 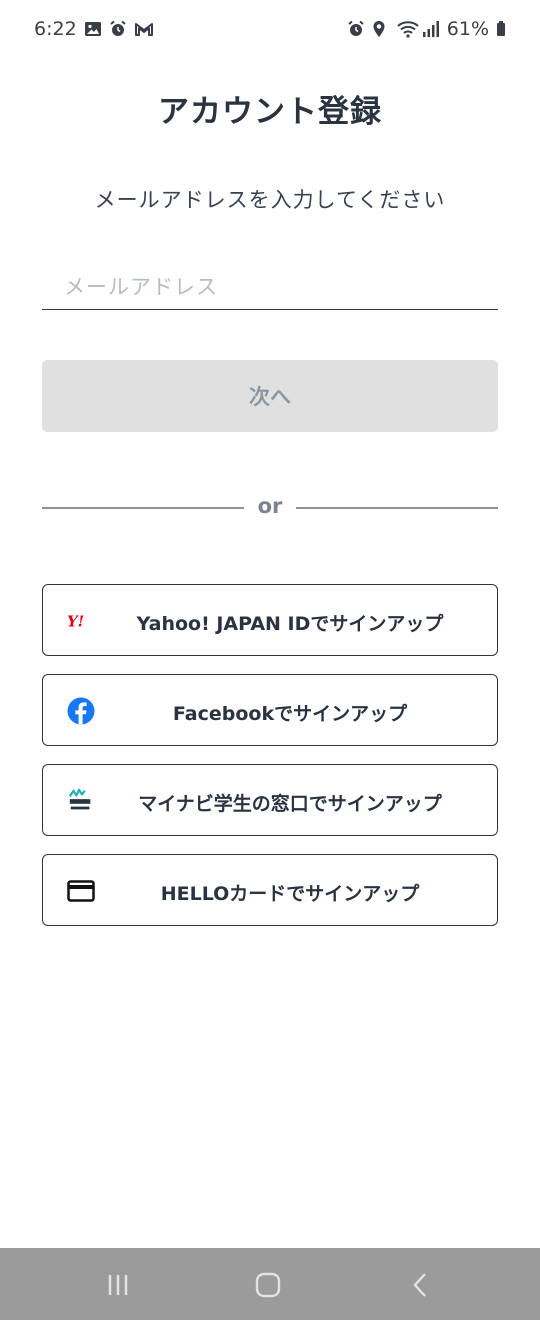 What do you see at coordinates (270, 200) in the screenshot?
I see `page-subtitle: メールアドレスを入力してください` at bounding box center [270, 200].